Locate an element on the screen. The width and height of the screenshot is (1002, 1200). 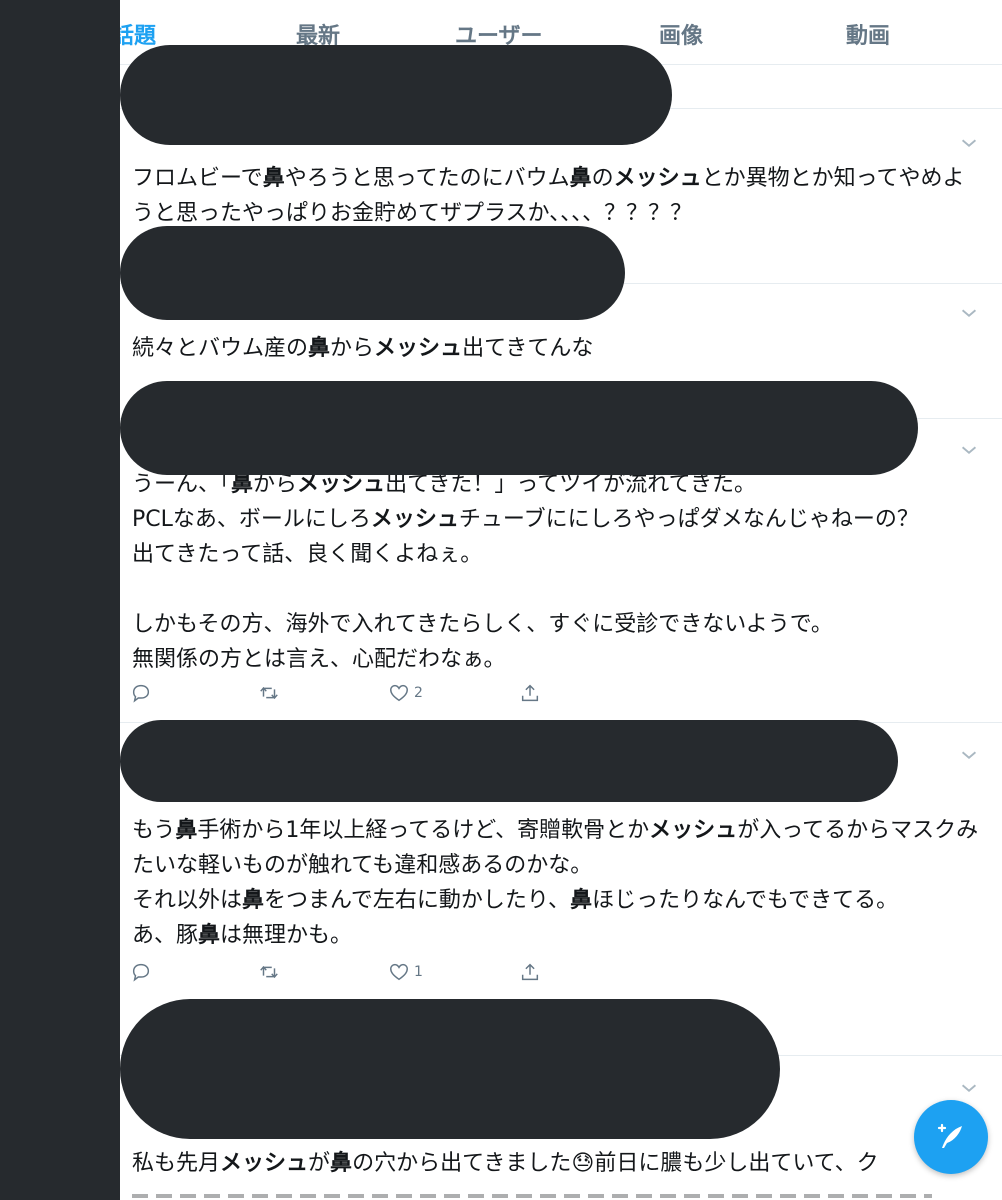
tweet-text: 私も先月メッシュが鼻の穴から出てきました😓前日に膿も少し出ていて、ク is located at coordinates (557, 1165).